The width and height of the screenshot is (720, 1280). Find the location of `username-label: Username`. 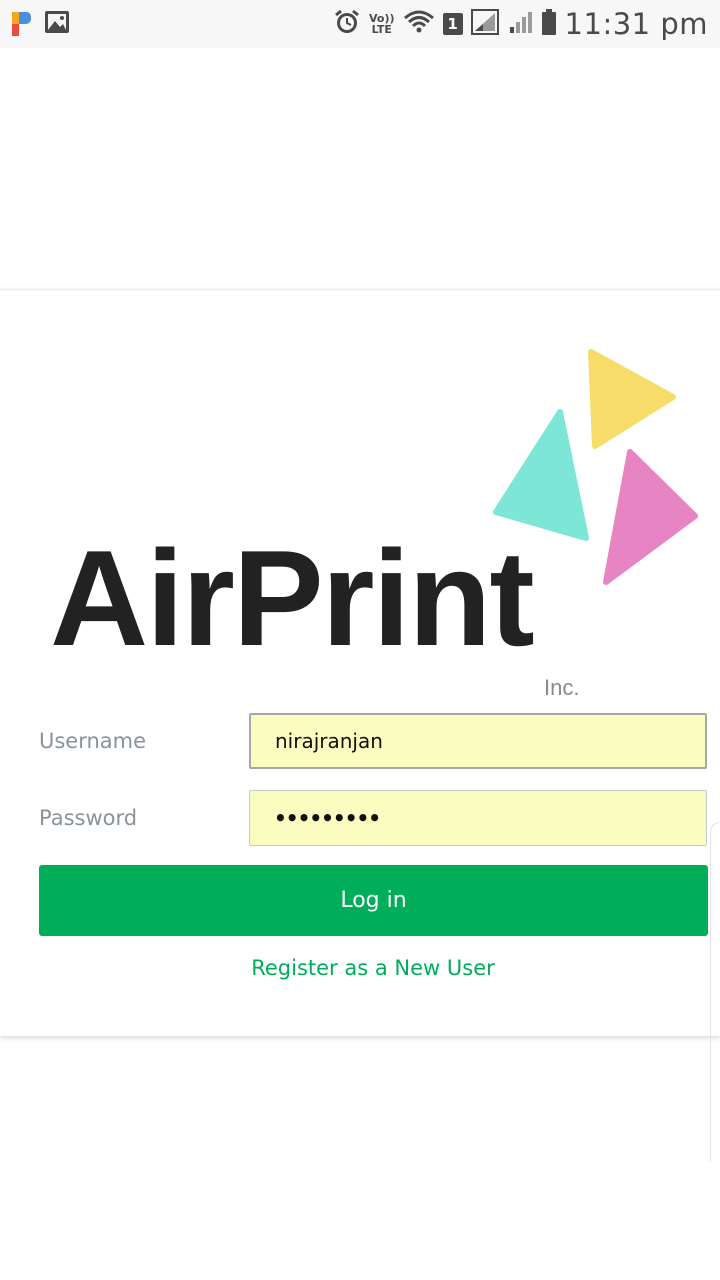

username-label: Username is located at coordinates (93, 741).